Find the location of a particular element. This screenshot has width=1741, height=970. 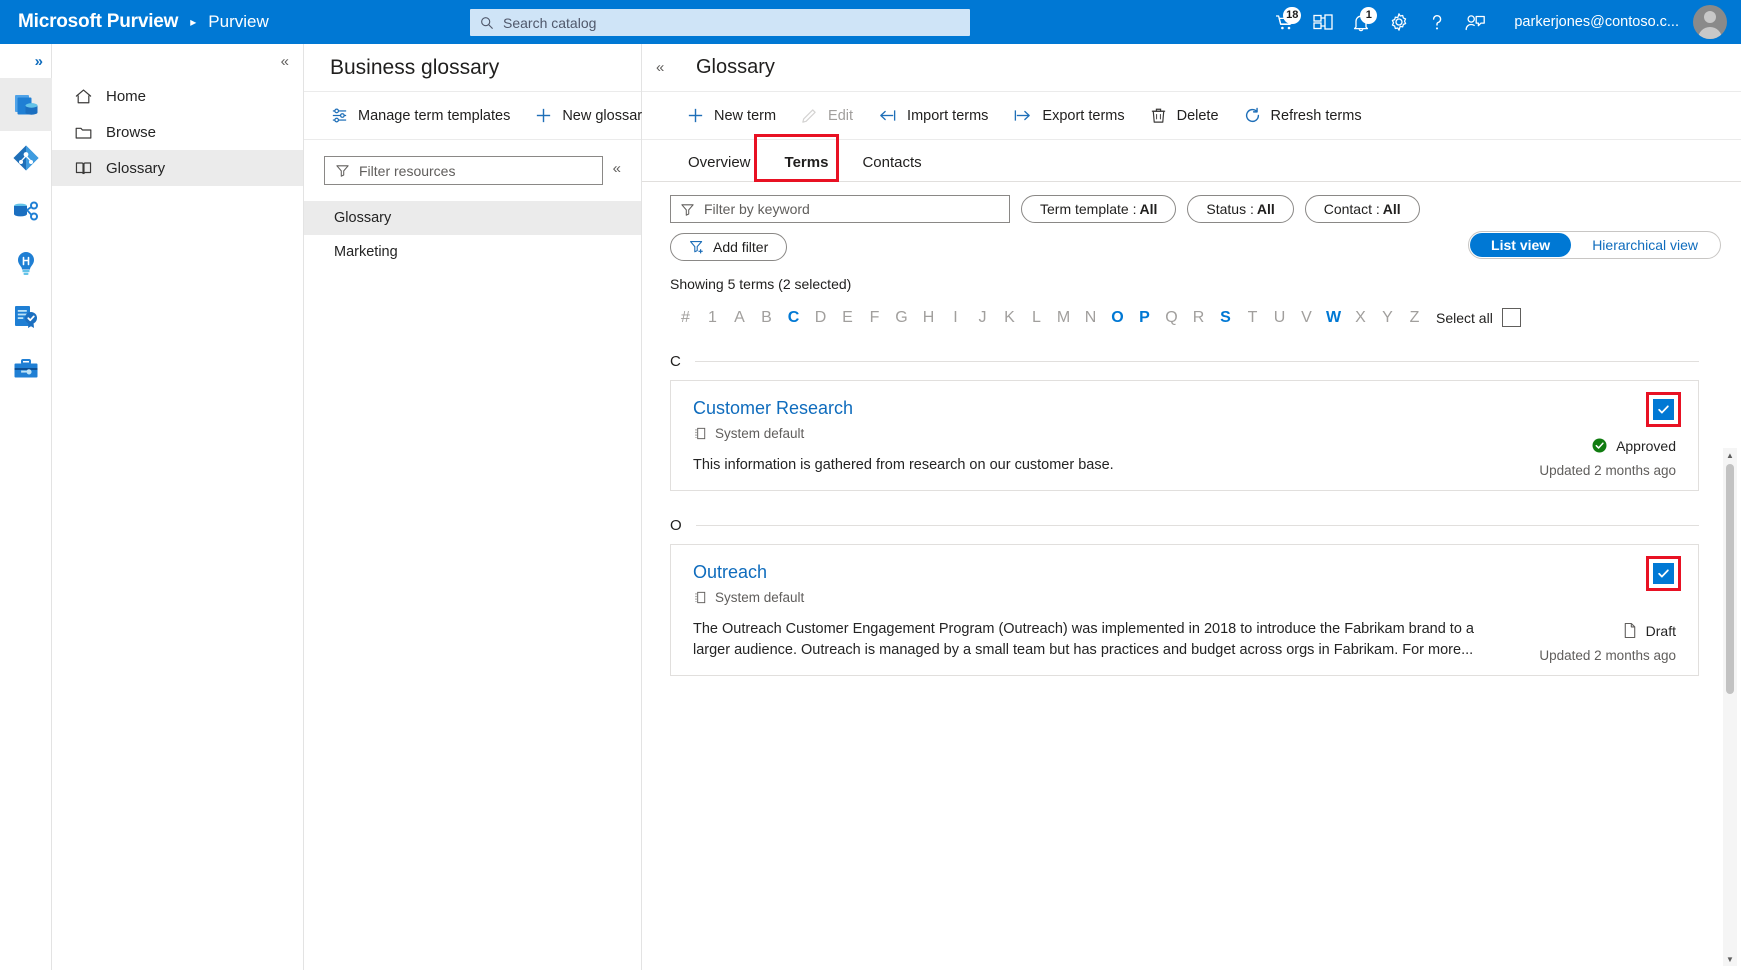

import-terms-label: Import terms is located at coordinates (948, 115).